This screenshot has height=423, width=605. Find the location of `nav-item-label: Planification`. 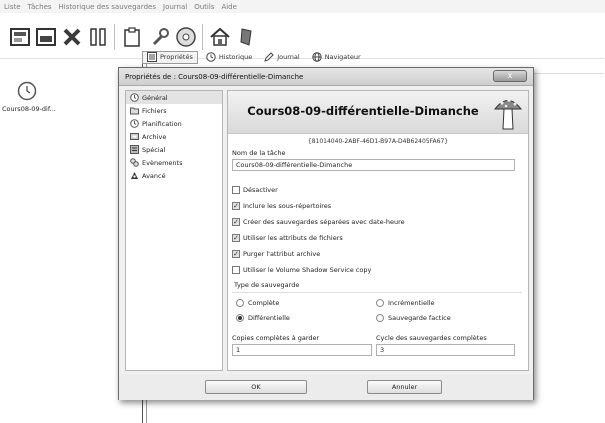

nav-item-label: Planification is located at coordinates (162, 123).